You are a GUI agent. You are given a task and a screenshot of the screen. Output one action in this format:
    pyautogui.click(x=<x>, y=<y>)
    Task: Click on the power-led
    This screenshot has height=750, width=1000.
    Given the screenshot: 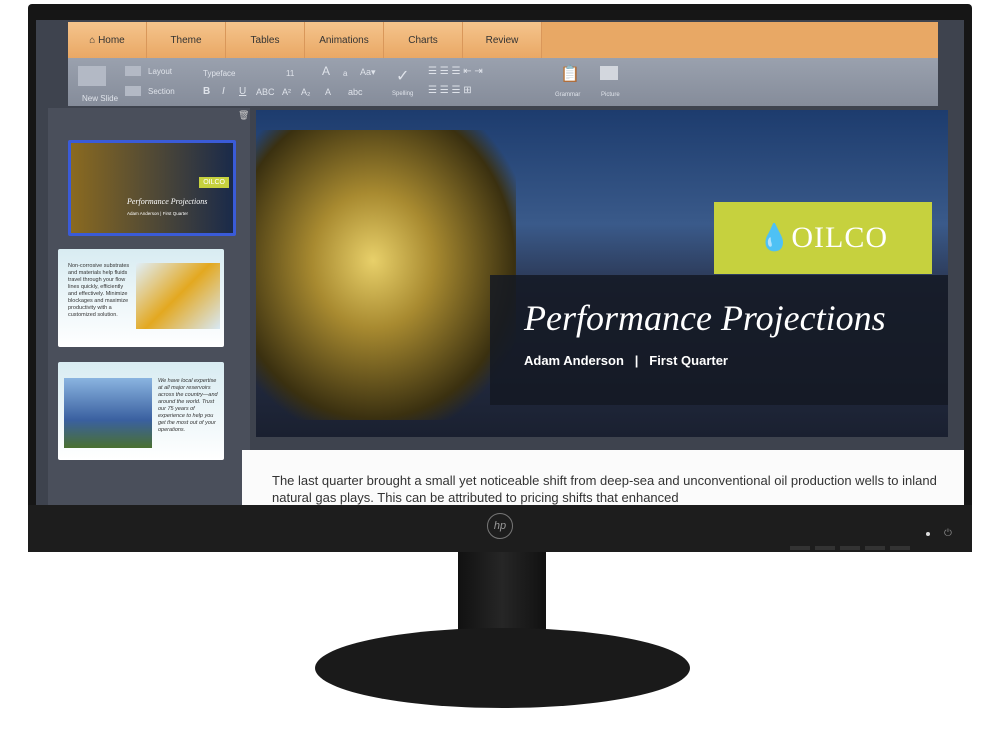 What is the action you would take?
    pyautogui.click(x=928, y=534)
    